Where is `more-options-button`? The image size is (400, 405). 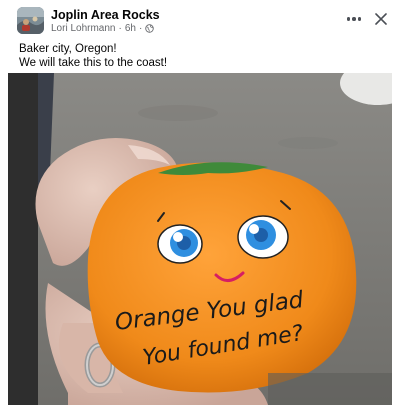
more-options-button is located at coordinates (354, 19).